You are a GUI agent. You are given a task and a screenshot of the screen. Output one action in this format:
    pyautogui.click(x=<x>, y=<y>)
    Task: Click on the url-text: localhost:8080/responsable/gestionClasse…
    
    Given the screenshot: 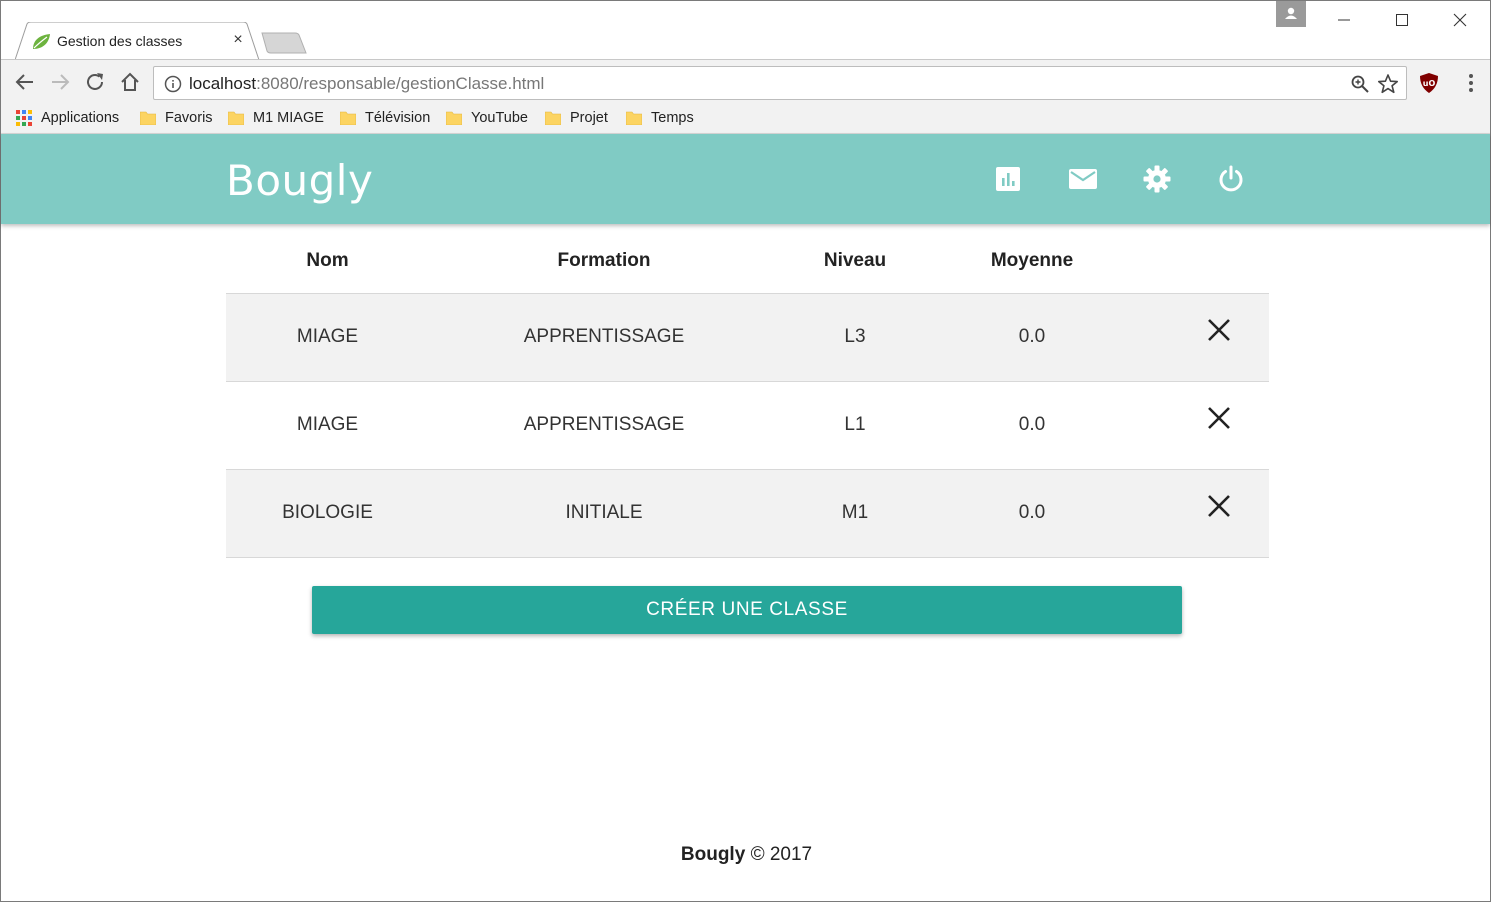 What is the action you would take?
    pyautogui.click(x=366, y=84)
    